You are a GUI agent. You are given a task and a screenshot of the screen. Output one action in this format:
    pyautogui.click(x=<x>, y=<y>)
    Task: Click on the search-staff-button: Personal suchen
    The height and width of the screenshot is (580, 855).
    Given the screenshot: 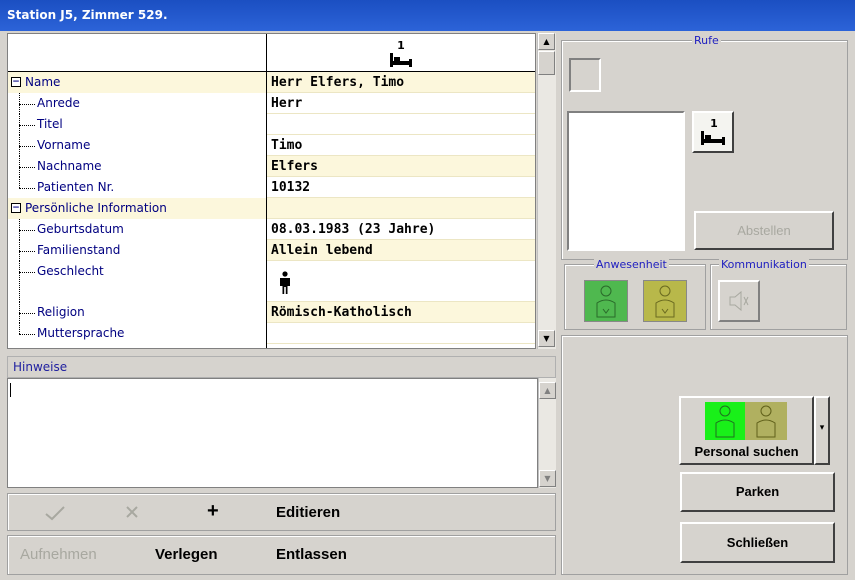 What is the action you would take?
    pyautogui.click(x=746, y=430)
    